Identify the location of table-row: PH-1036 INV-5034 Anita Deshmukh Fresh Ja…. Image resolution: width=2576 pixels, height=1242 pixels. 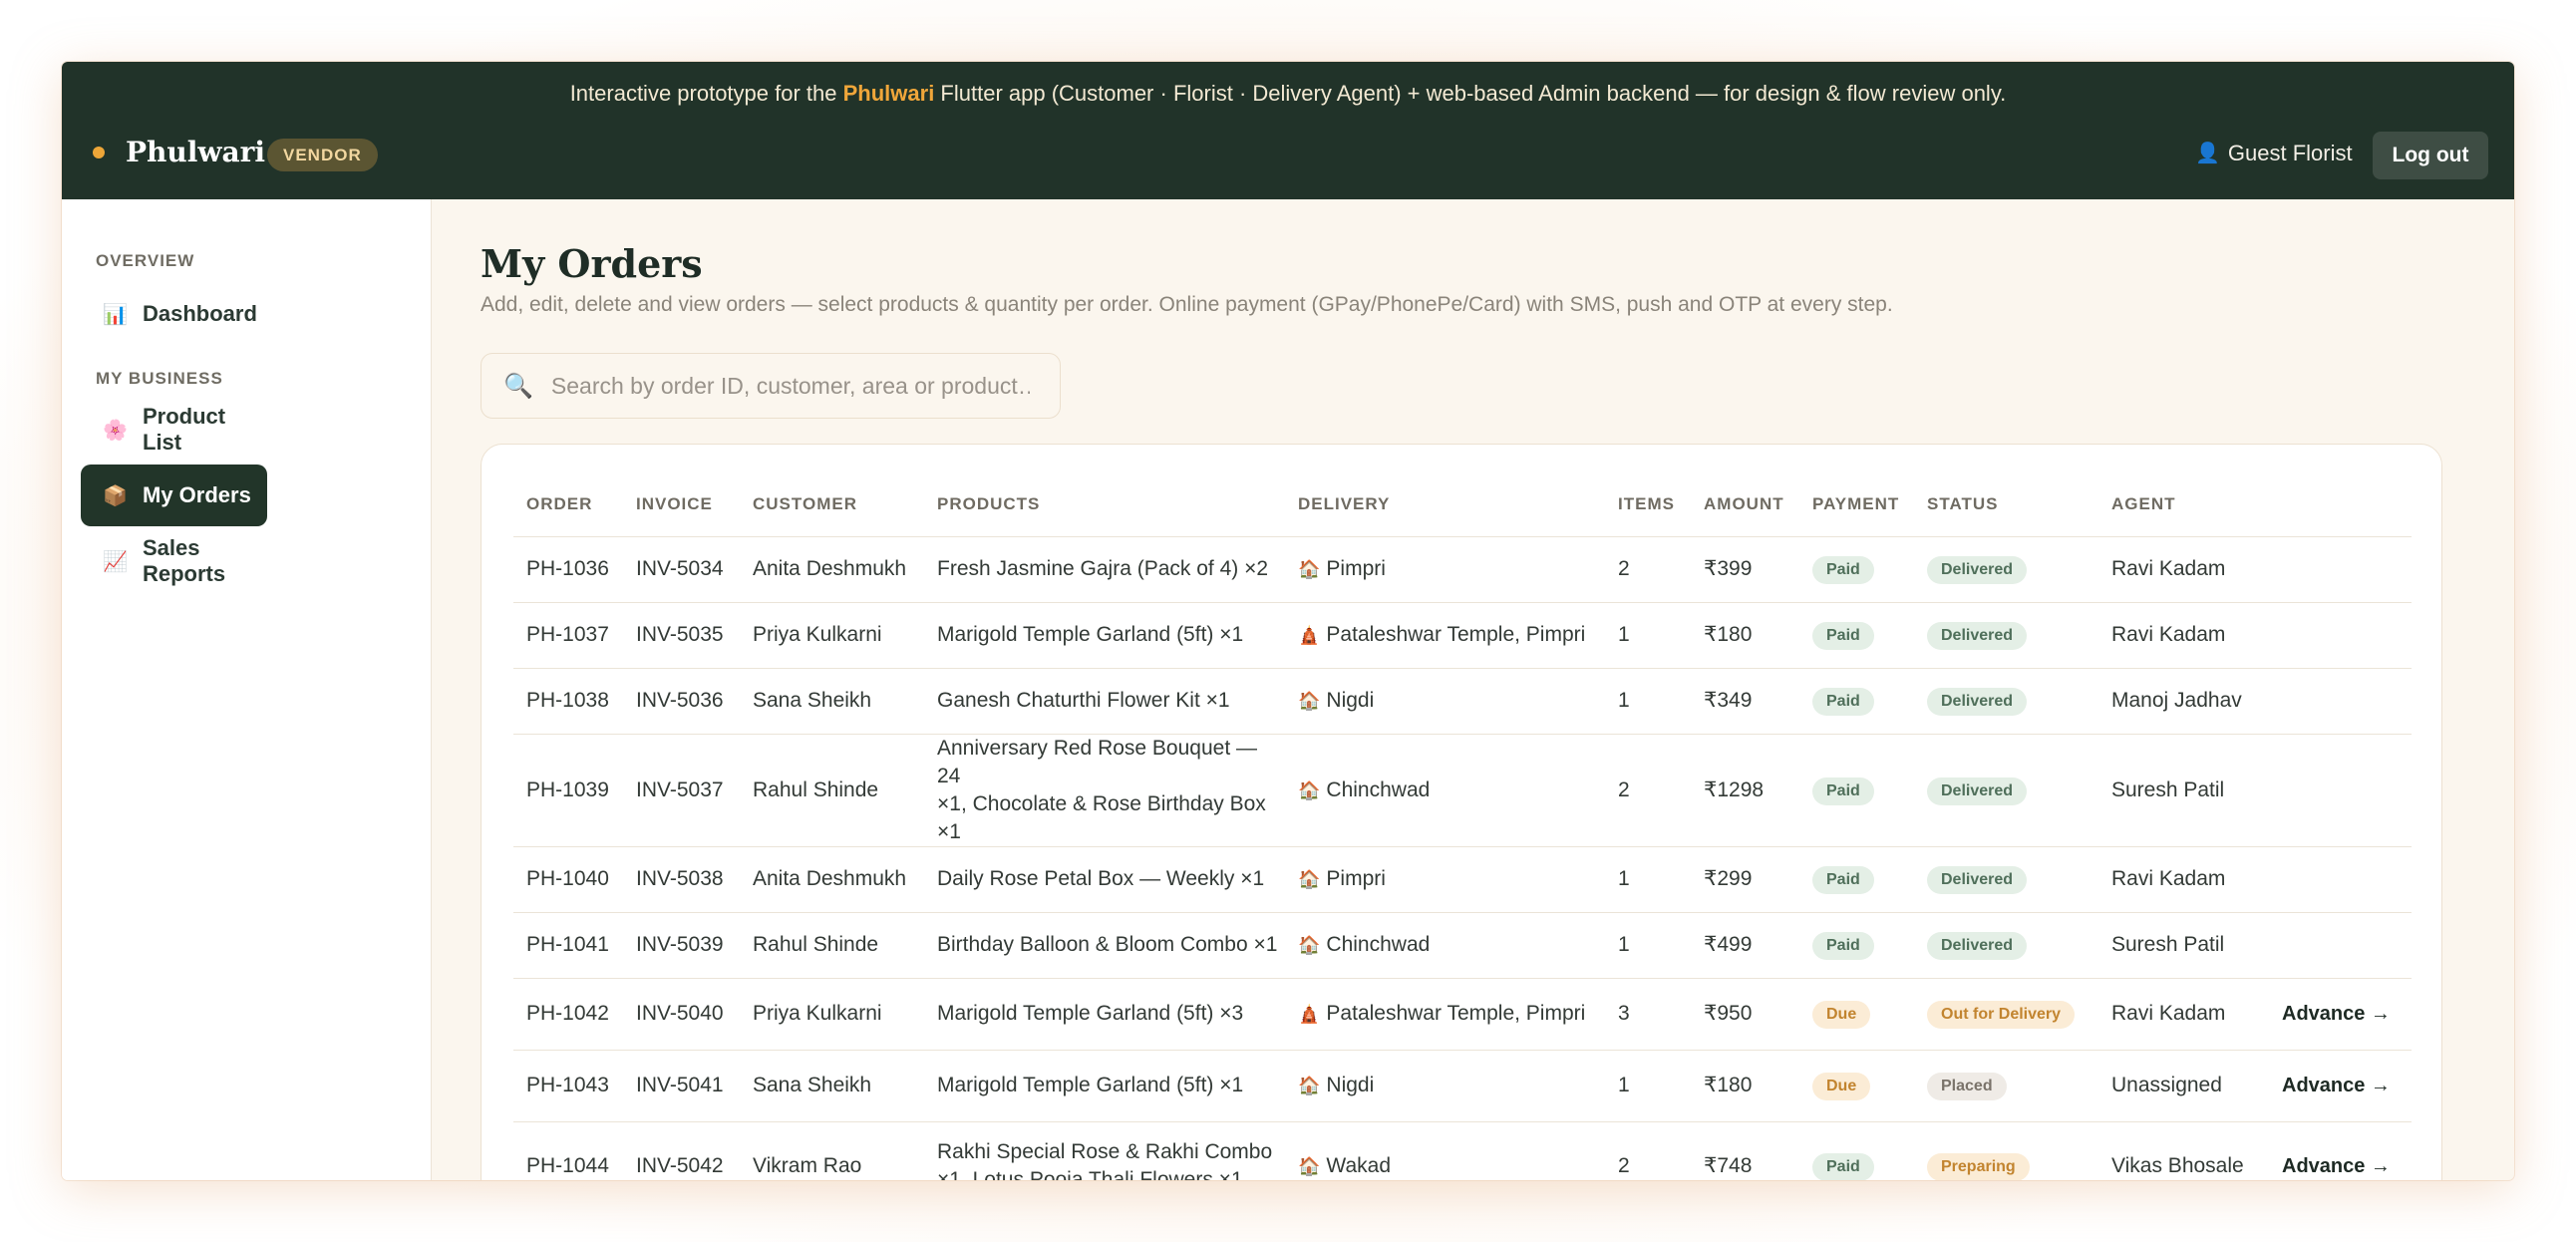
(1462, 569).